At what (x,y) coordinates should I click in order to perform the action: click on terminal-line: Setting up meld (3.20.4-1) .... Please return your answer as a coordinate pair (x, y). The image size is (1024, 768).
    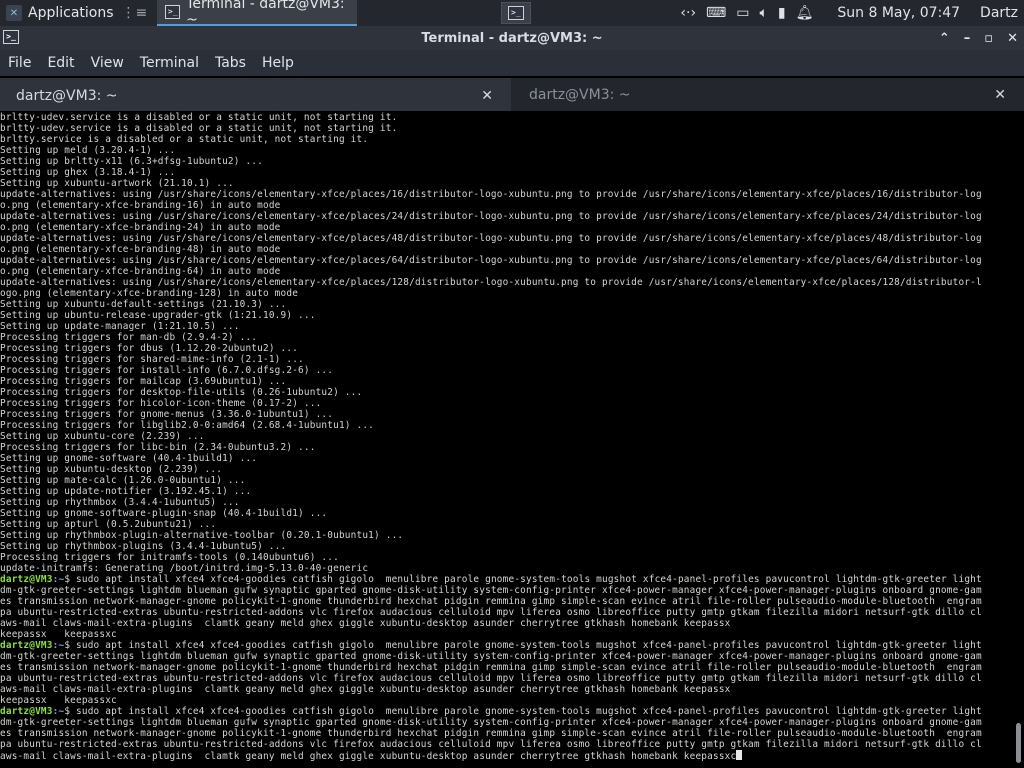
    Looking at the image, I should click on (88, 150).